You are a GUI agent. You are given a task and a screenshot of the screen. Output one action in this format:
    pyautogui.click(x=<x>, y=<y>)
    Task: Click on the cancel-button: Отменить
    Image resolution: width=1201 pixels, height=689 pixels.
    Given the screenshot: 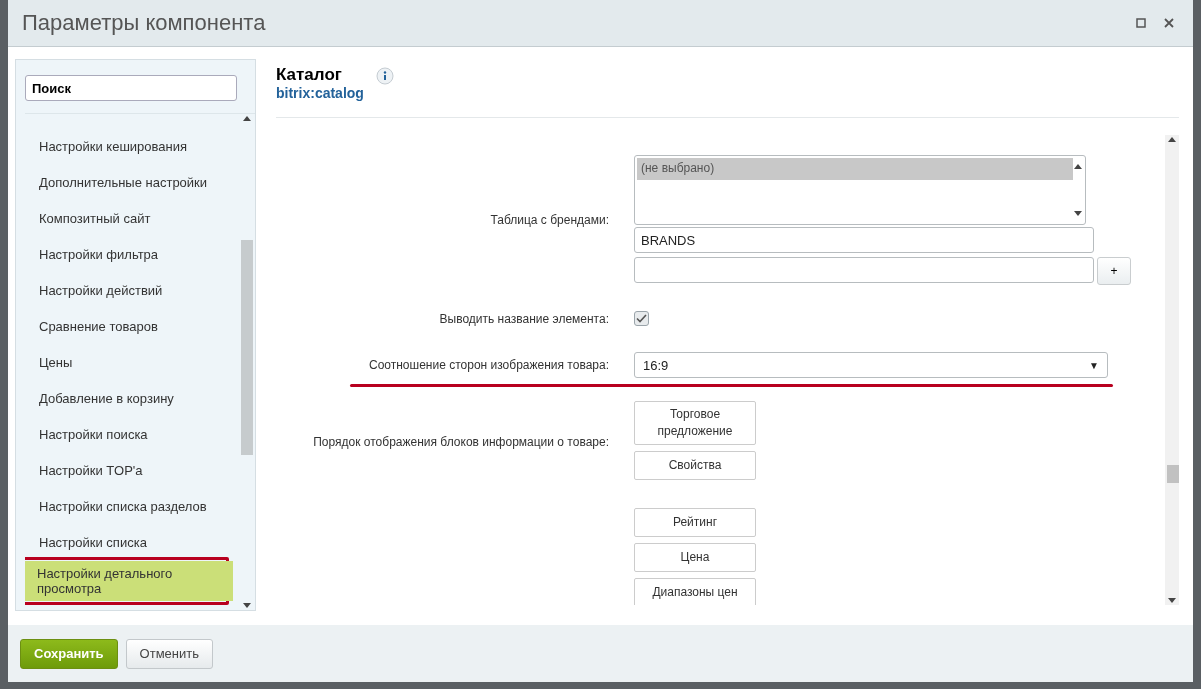 What is the action you would take?
    pyautogui.click(x=169, y=653)
    